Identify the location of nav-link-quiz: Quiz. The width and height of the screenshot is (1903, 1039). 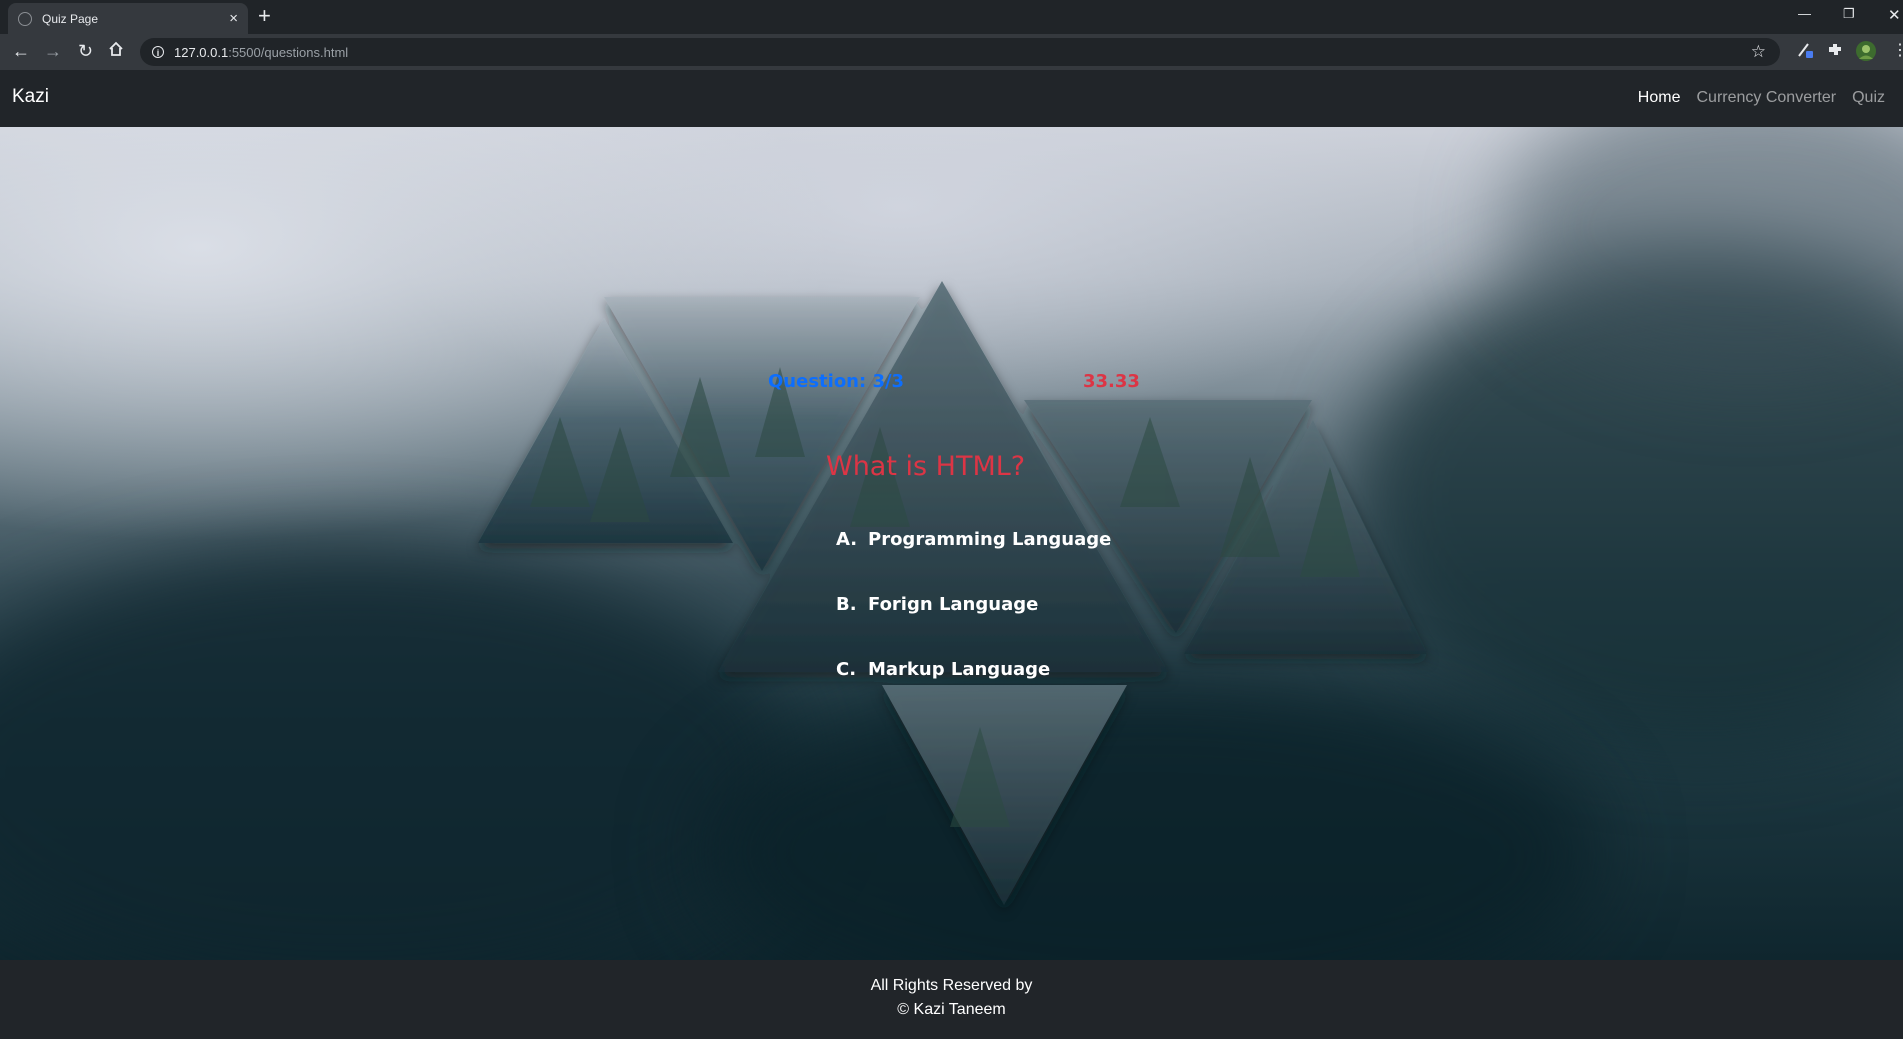
(1868, 98).